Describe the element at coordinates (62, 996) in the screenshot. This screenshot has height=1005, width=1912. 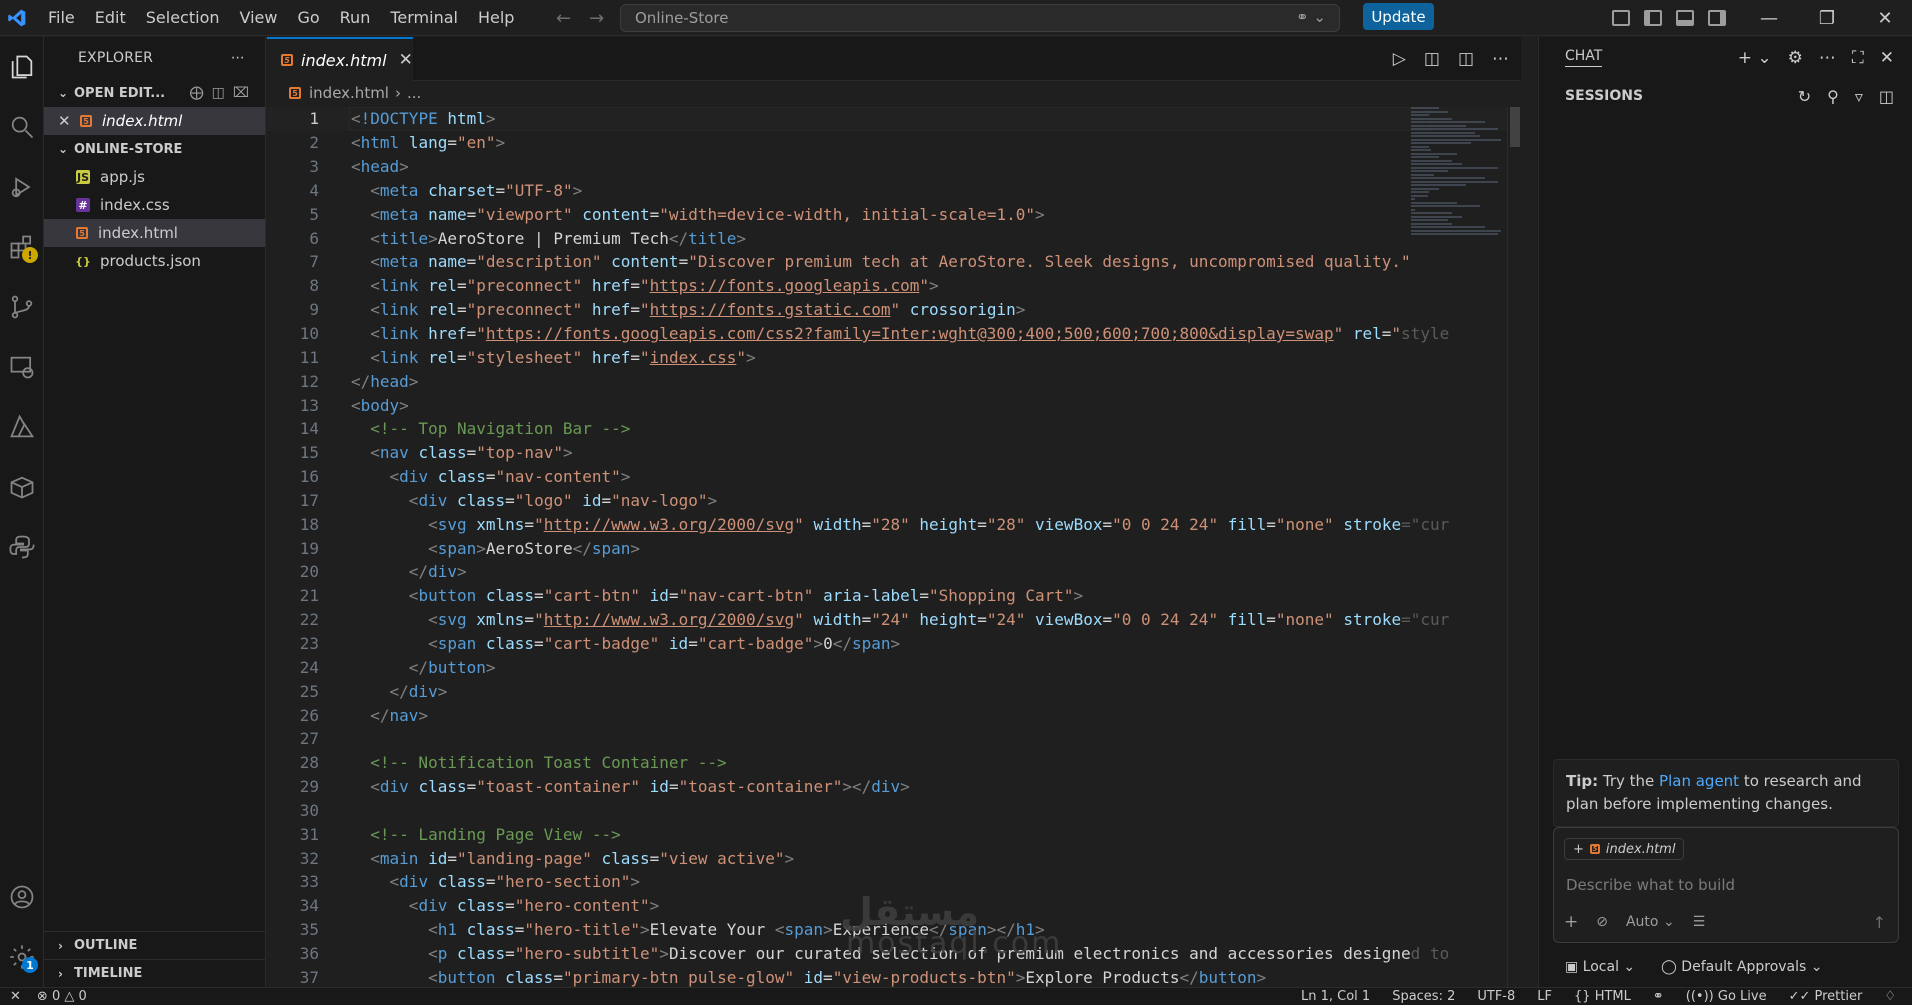
I see `problems-indicator: ⊗ 0 △ 0` at that location.